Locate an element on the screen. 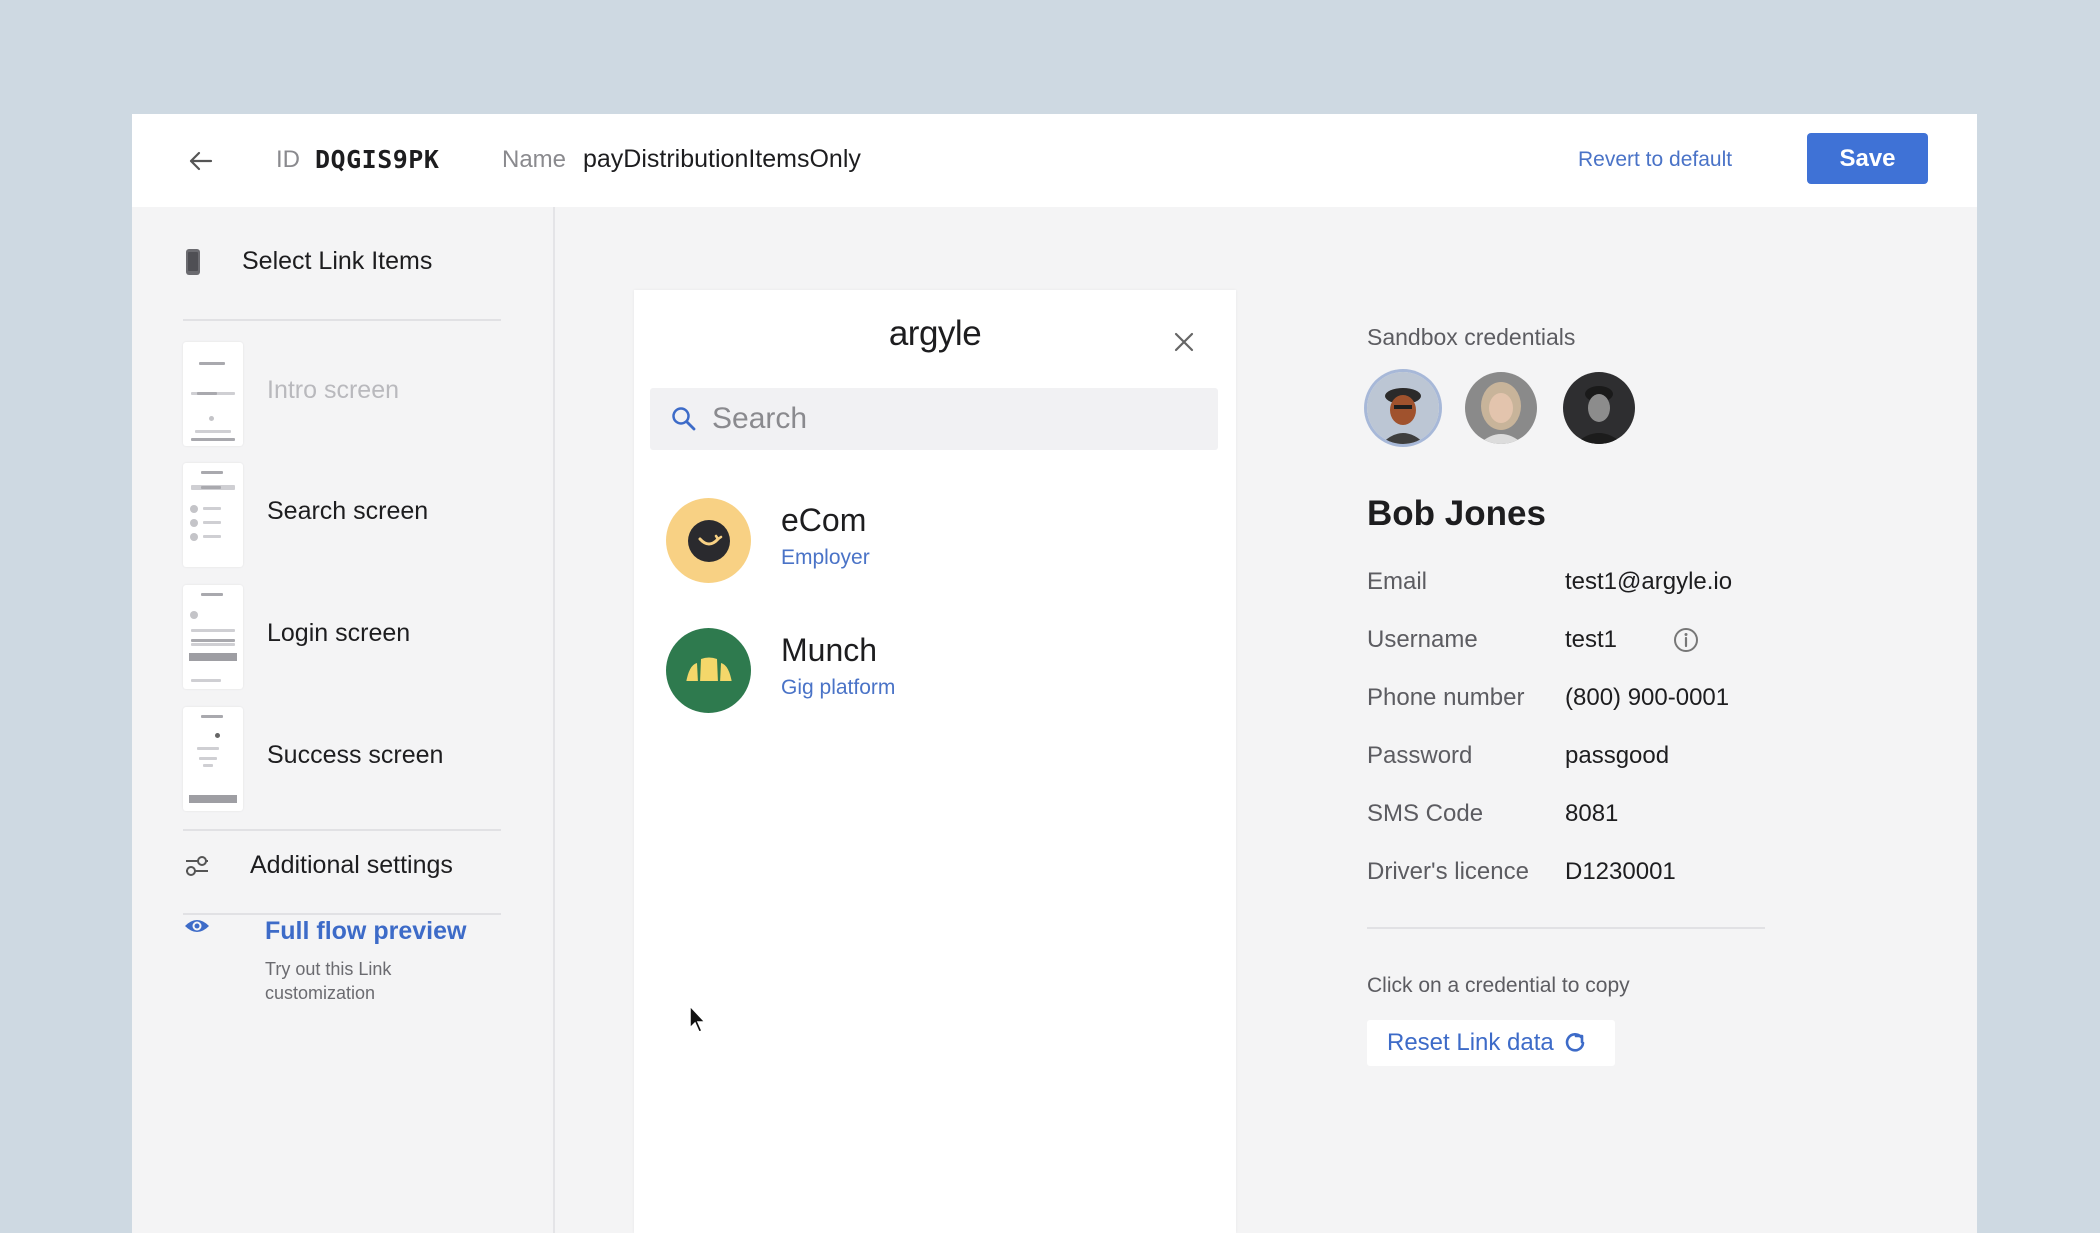  argyle-logo: argyle is located at coordinates (935, 333).